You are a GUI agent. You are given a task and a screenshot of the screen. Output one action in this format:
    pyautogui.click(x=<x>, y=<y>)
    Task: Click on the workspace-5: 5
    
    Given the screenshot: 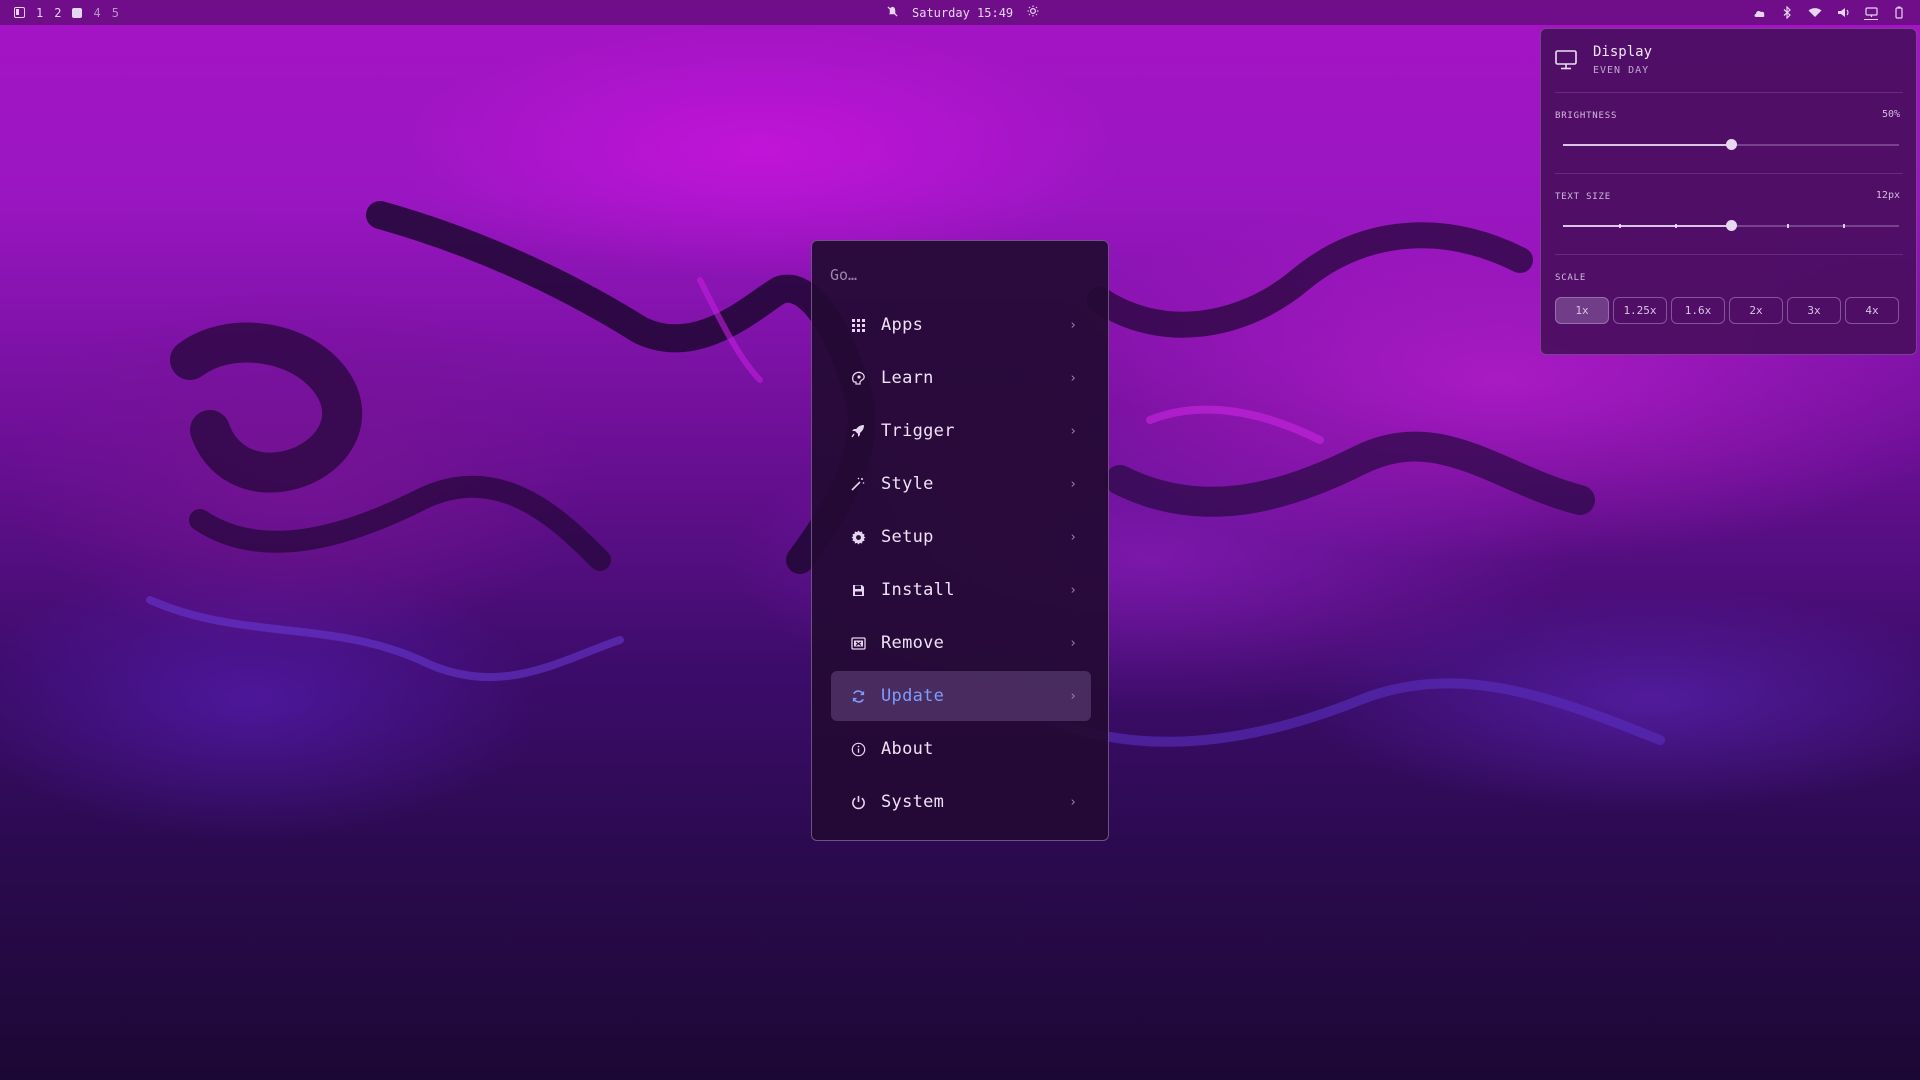 What is the action you would take?
    pyautogui.click(x=115, y=13)
    